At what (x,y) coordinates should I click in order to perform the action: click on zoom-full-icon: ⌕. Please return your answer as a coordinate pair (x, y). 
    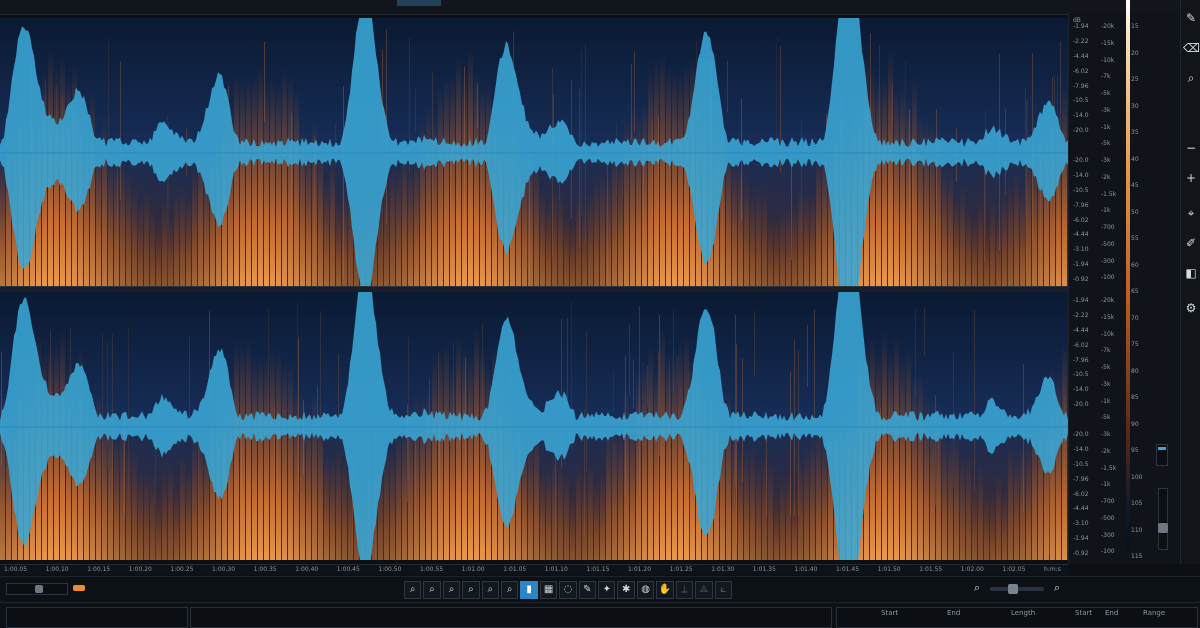
    Looking at the image, I should click on (471, 590).